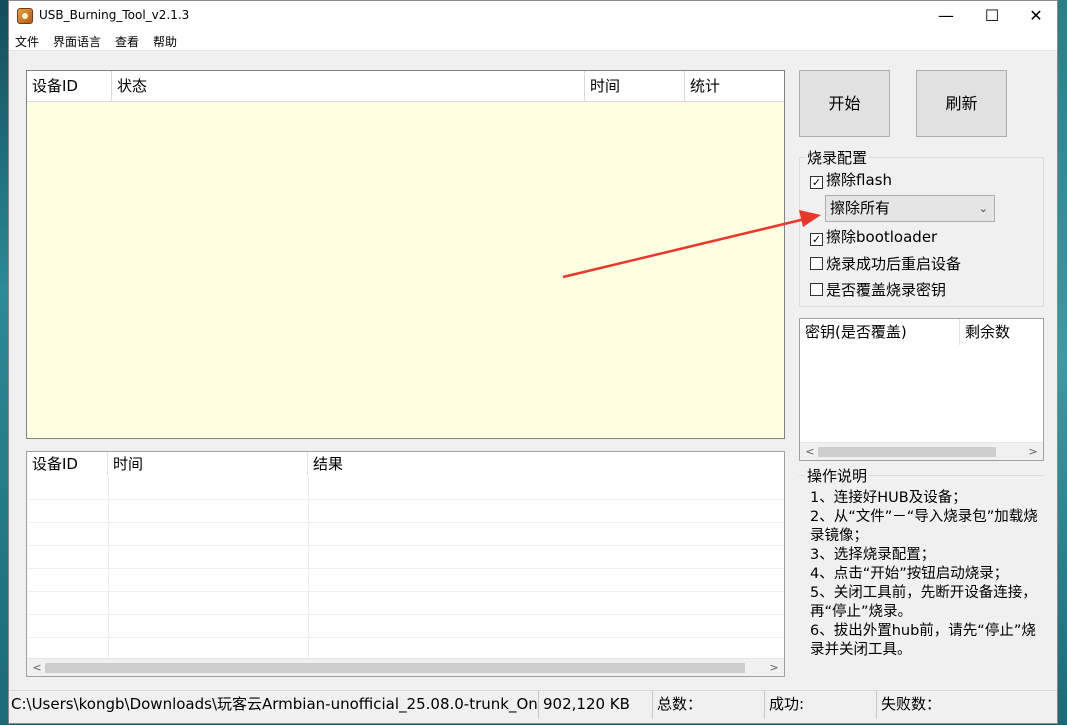 Image resolution: width=1067 pixels, height=725 pixels. I want to click on result-list-scrollbar: < >, so click(405, 667).